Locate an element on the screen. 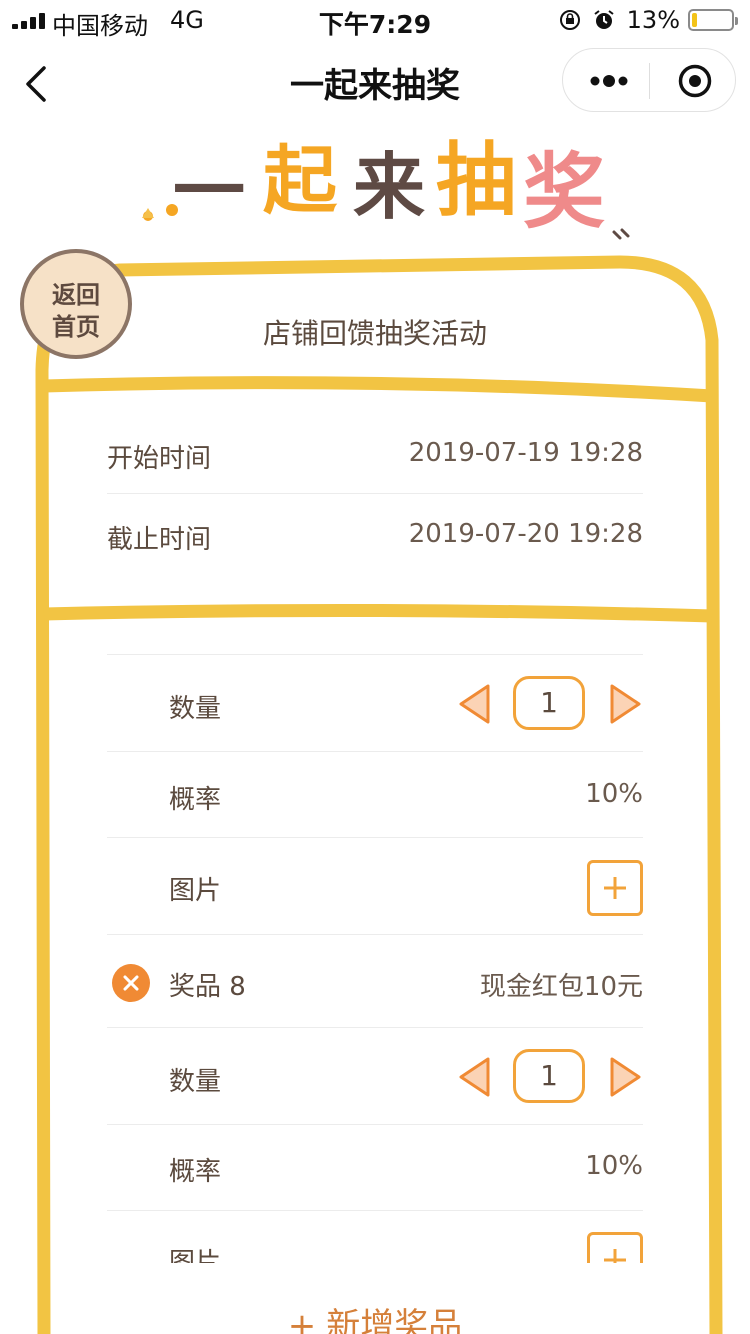  activity-title: 店铺回馈抽奖活动 is located at coordinates (374, 333).